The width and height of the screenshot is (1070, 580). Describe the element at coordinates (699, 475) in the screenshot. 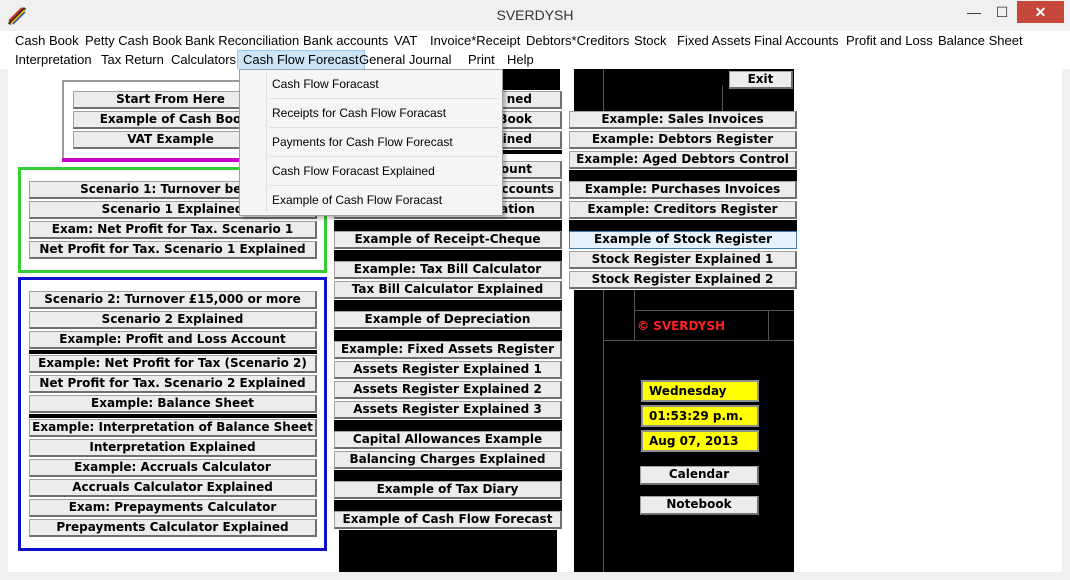

I see `calendar-button: Calendar` at that location.